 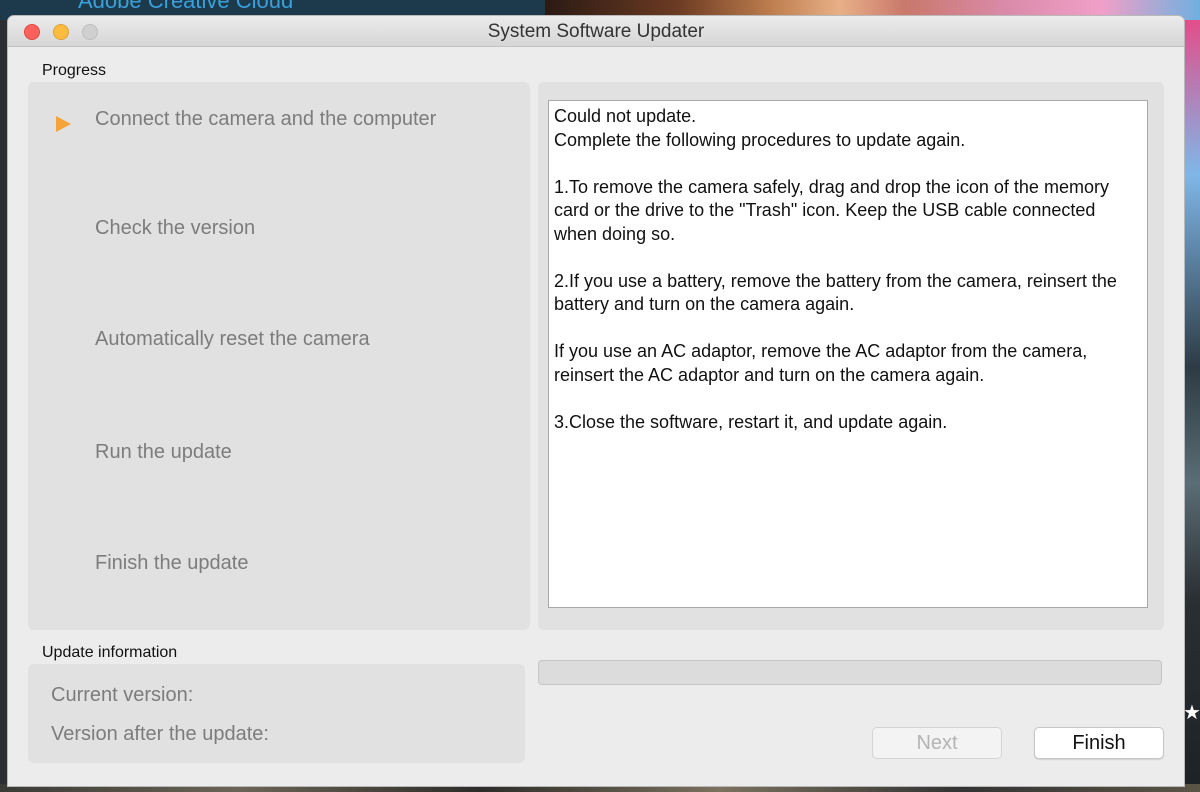 I want to click on star-icon: ★, so click(x=1191, y=713).